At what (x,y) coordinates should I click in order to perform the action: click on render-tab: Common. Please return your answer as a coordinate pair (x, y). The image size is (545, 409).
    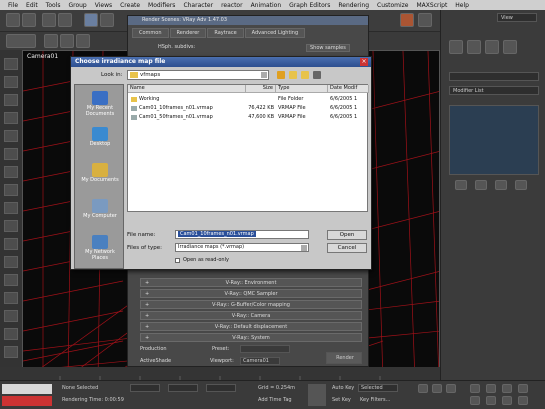
    Looking at the image, I should click on (150, 33).